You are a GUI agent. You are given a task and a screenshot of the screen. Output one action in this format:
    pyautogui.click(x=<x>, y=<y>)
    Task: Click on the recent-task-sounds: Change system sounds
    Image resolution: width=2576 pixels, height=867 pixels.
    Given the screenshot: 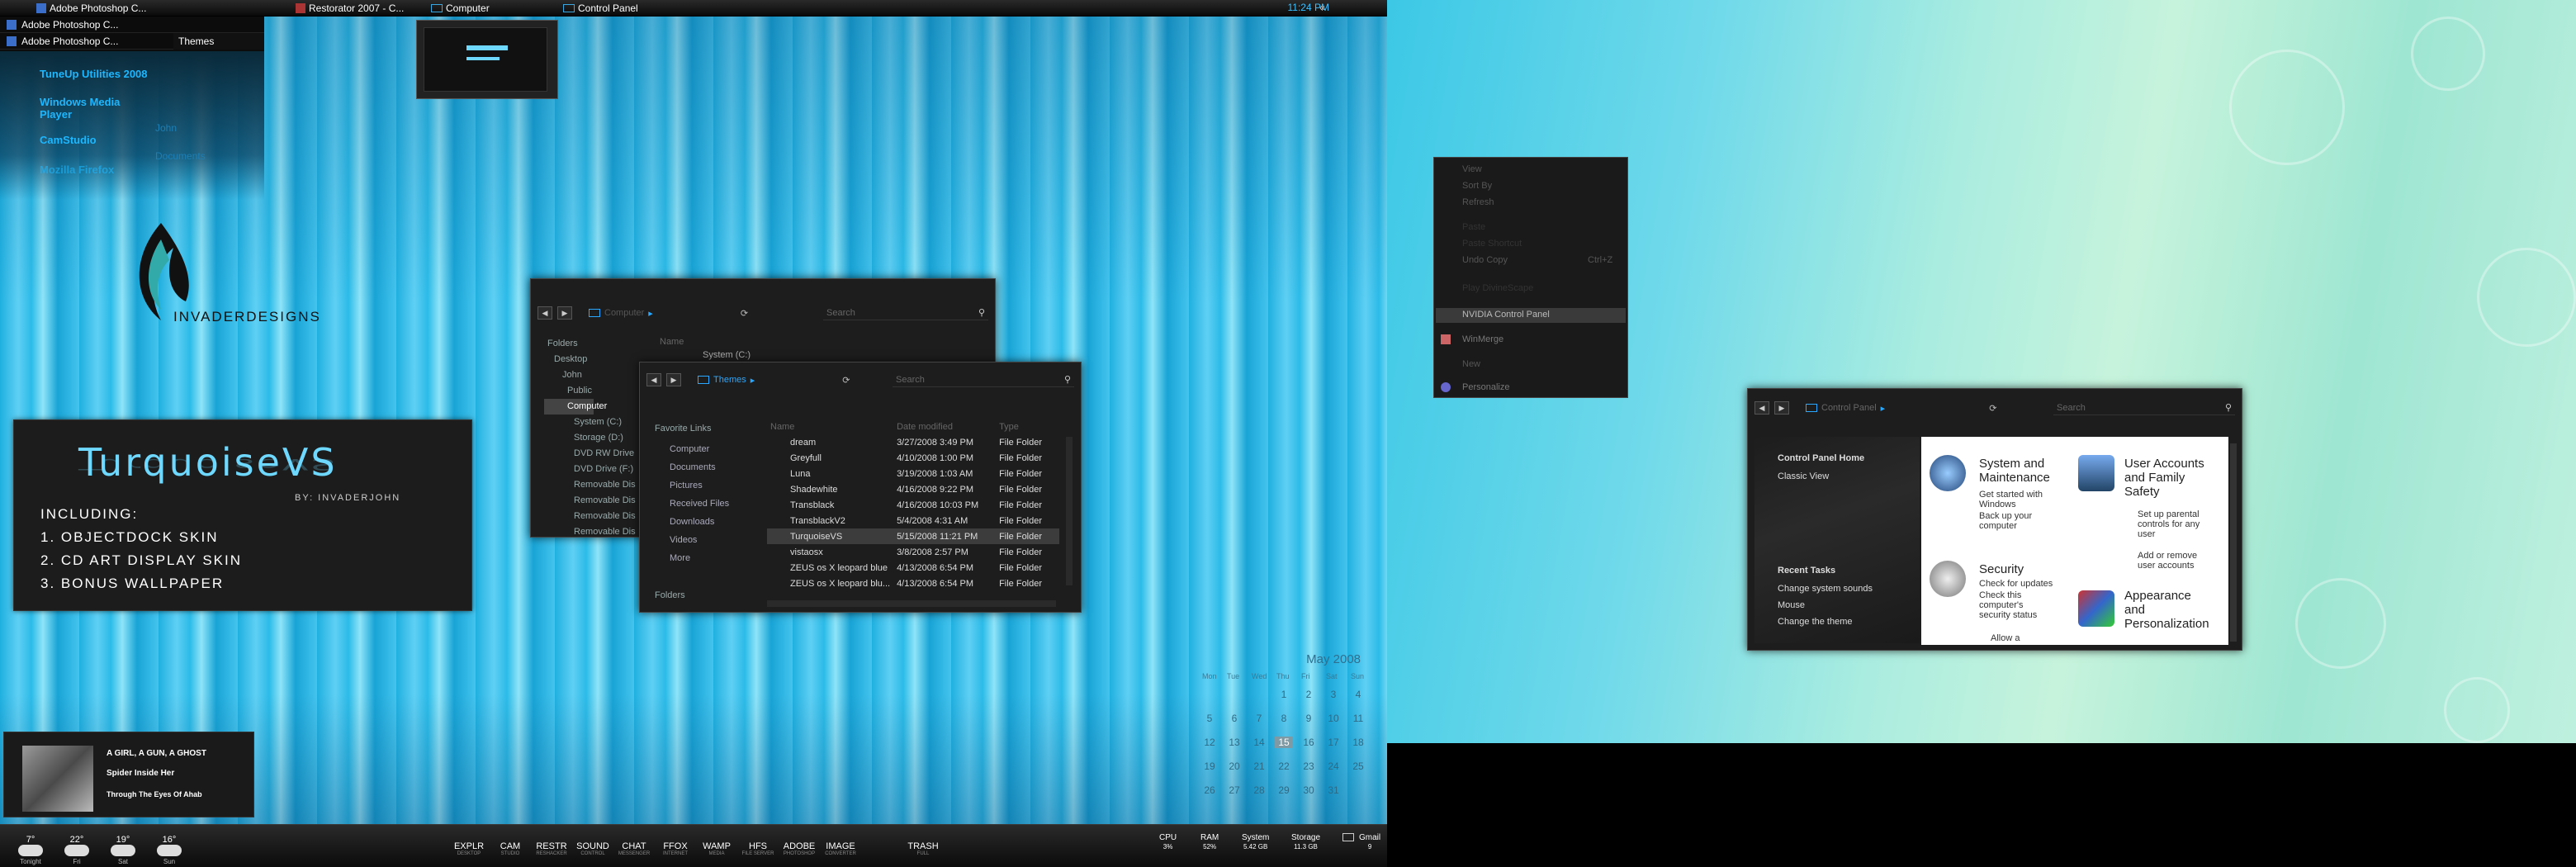 What is the action you would take?
    pyautogui.click(x=1825, y=589)
    